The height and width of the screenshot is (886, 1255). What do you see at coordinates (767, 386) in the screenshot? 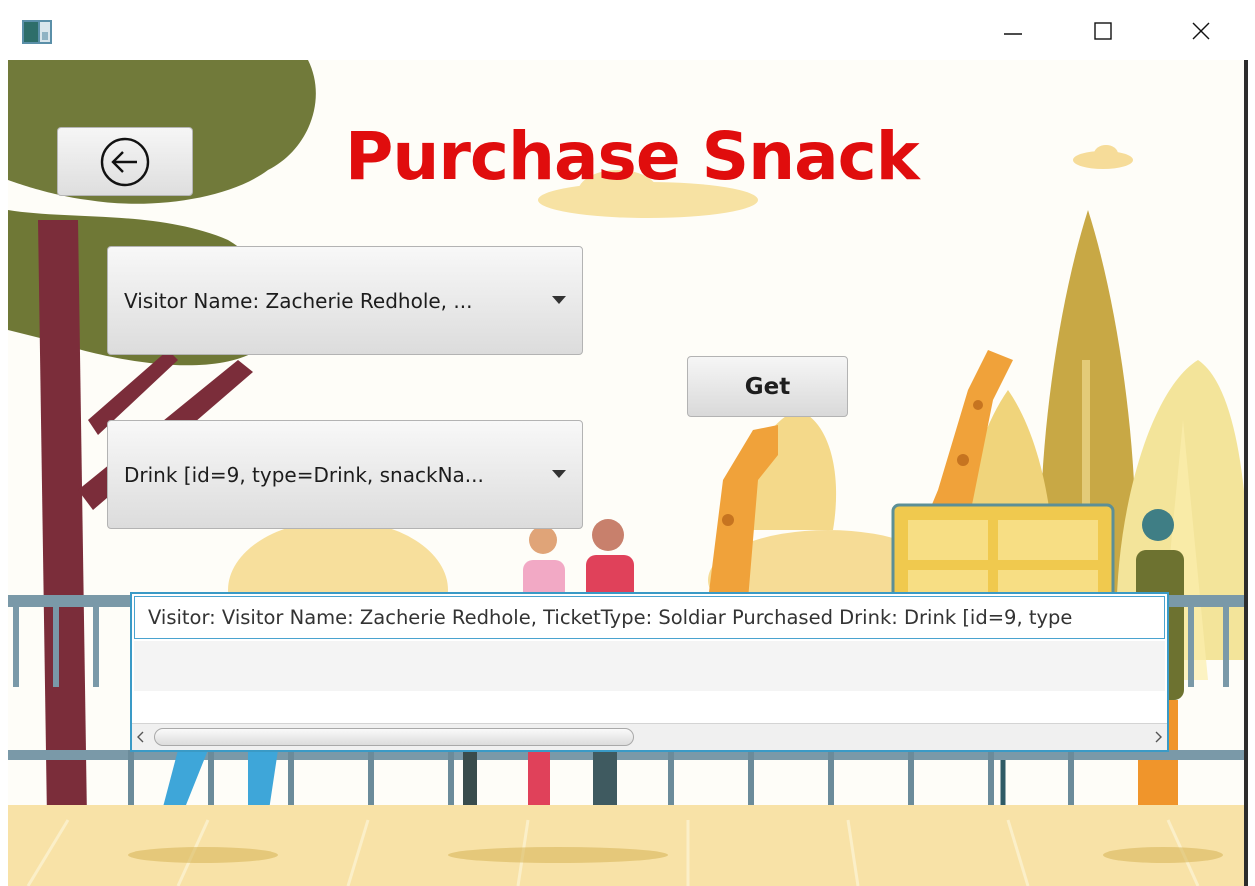
I see `get-button: Get` at bounding box center [767, 386].